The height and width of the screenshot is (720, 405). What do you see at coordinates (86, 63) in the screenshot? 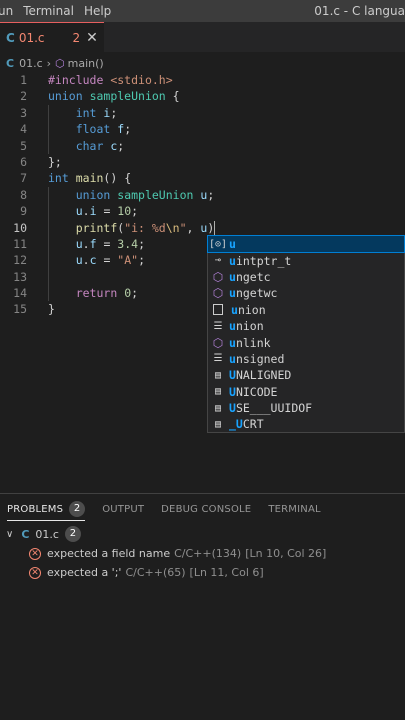
I see `breadcrumb-symbol: main()` at bounding box center [86, 63].